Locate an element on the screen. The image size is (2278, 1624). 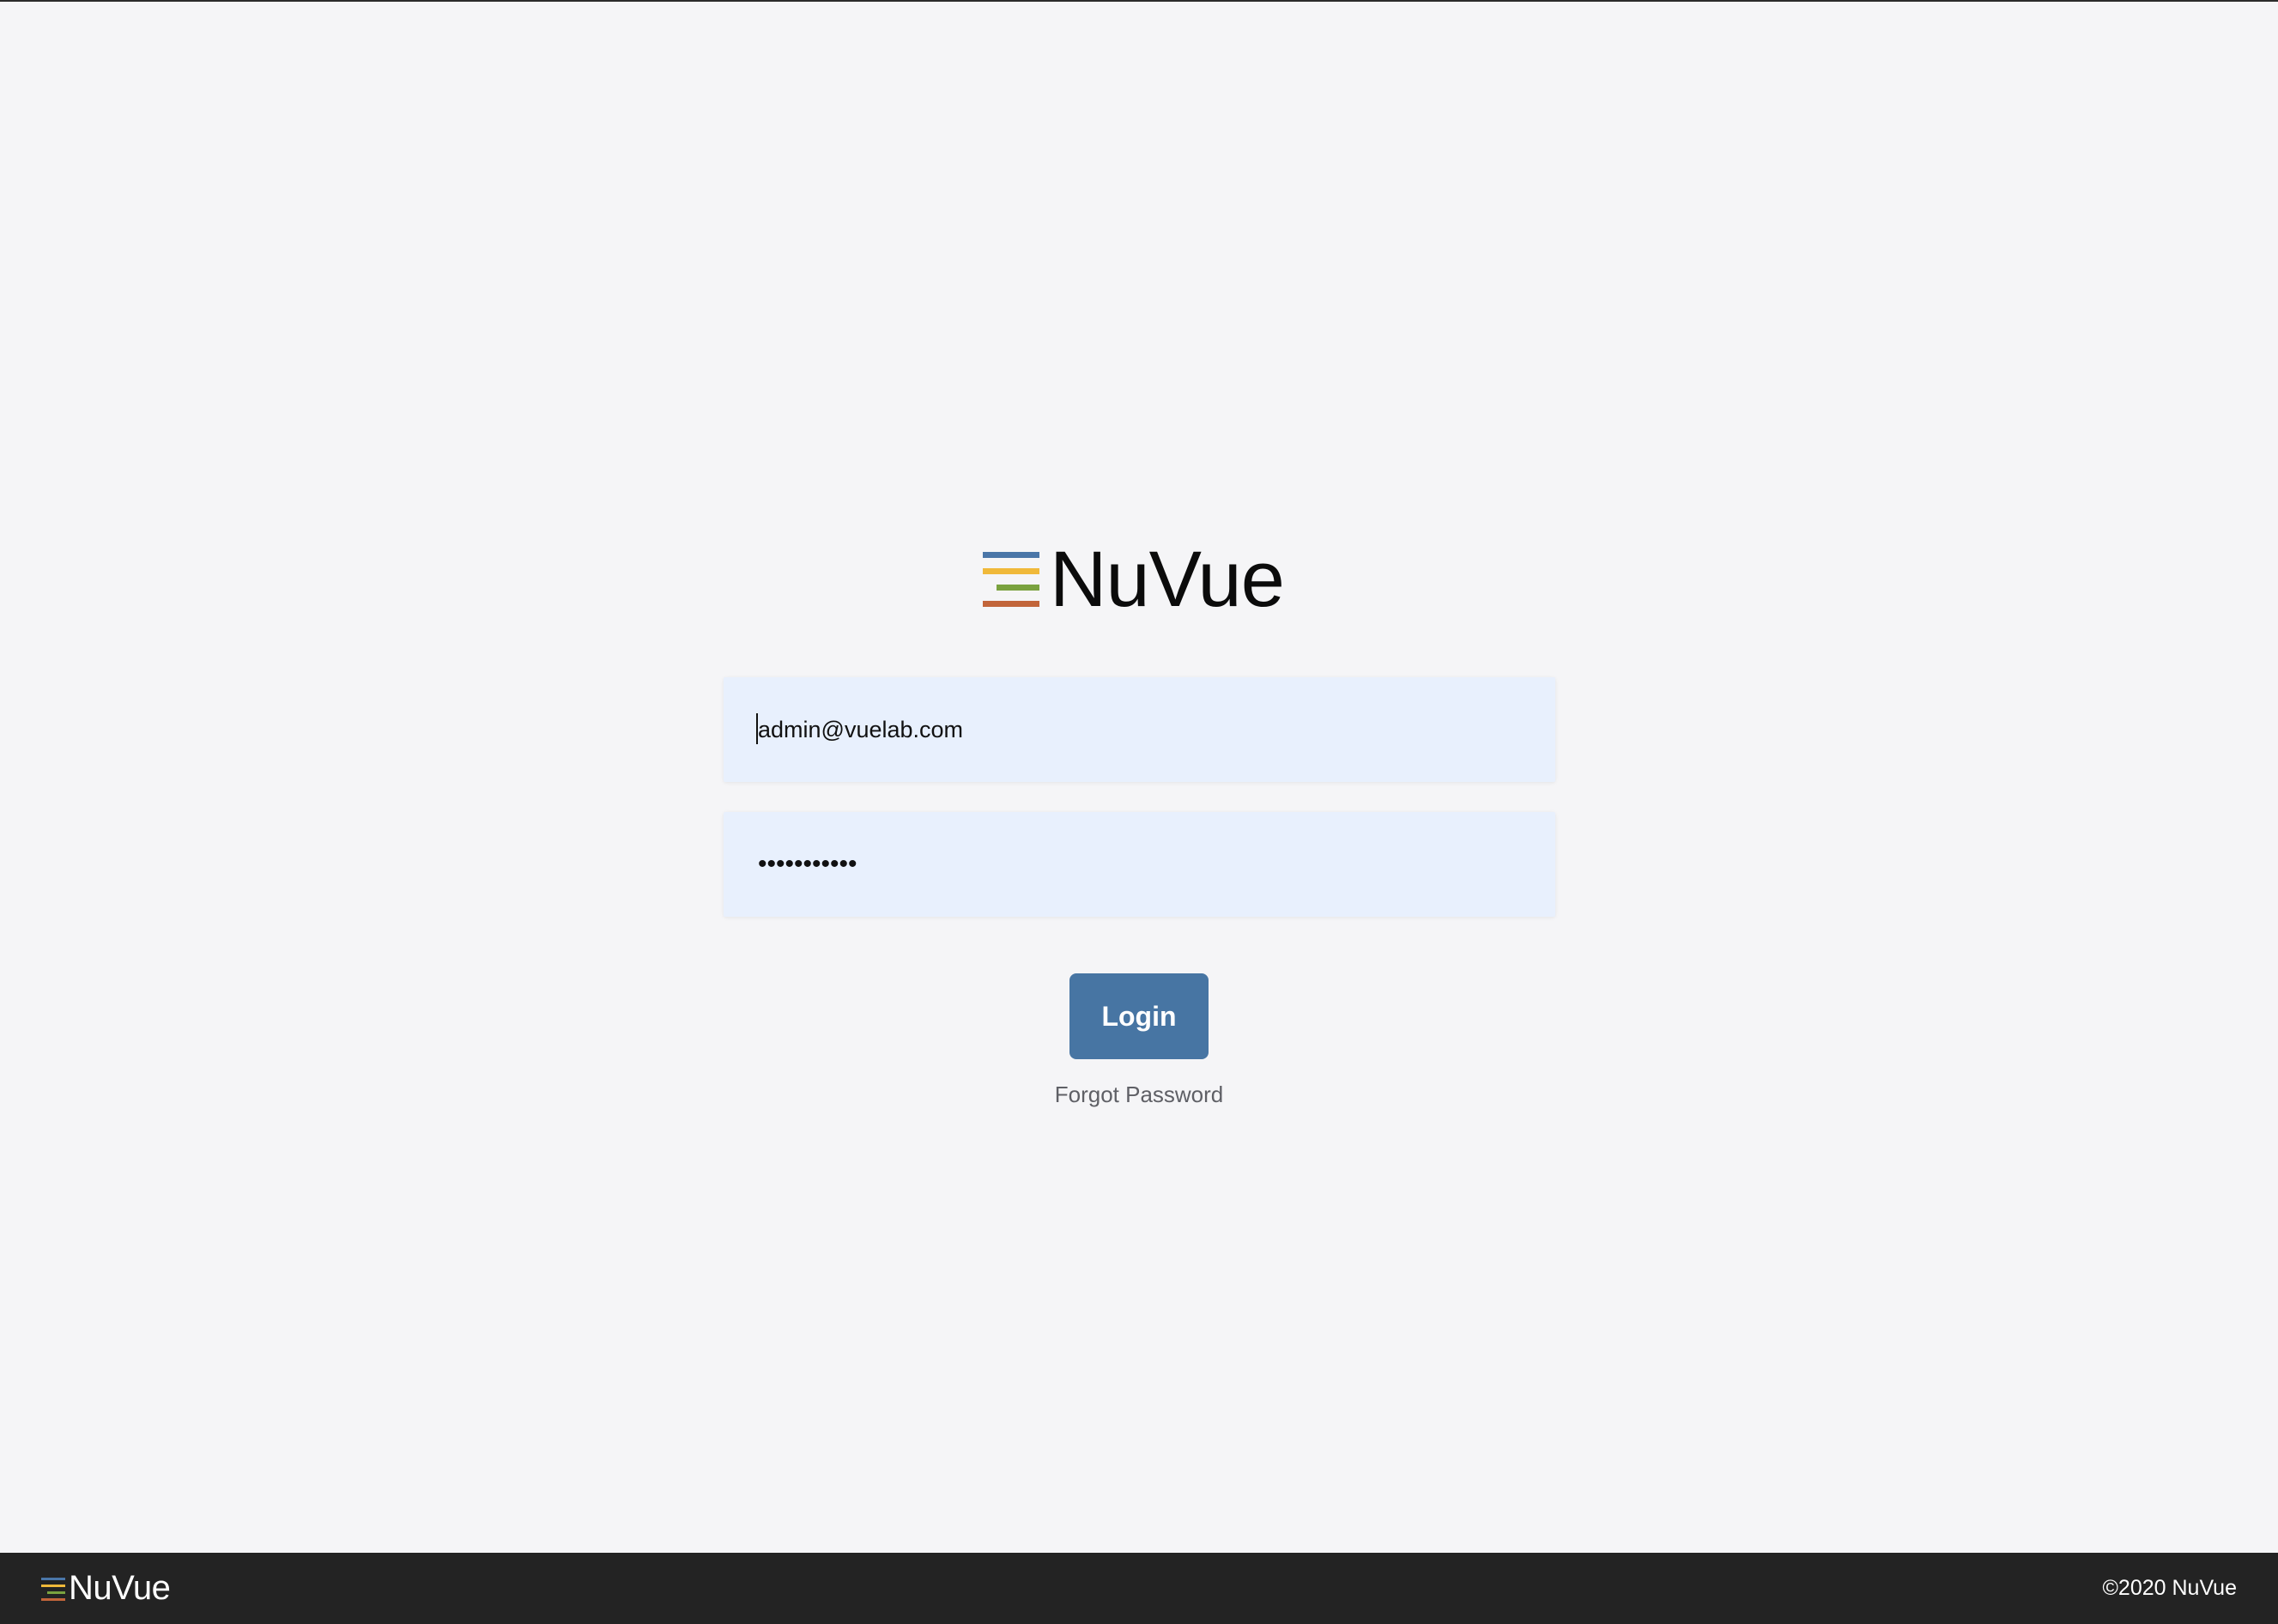
footer-logo: NuVue is located at coordinates (106, 1588).